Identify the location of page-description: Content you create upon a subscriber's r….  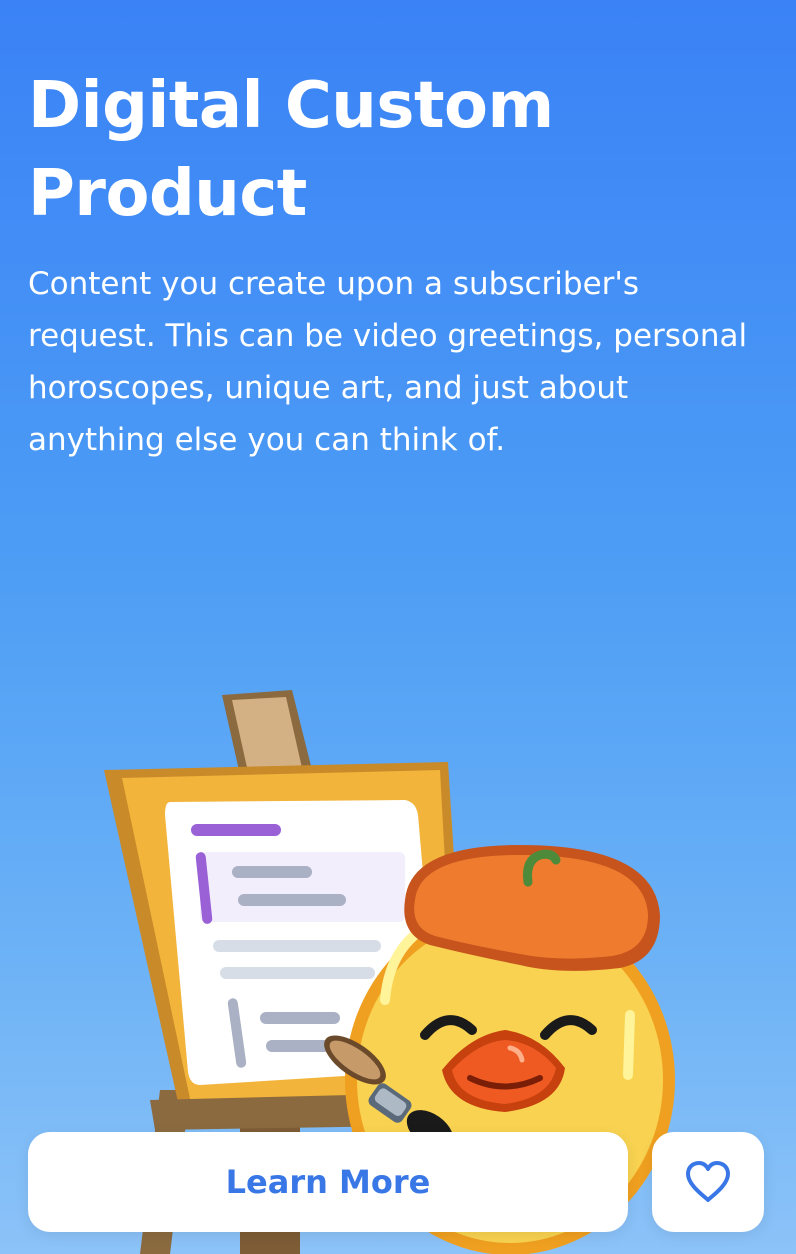
(388, 362).